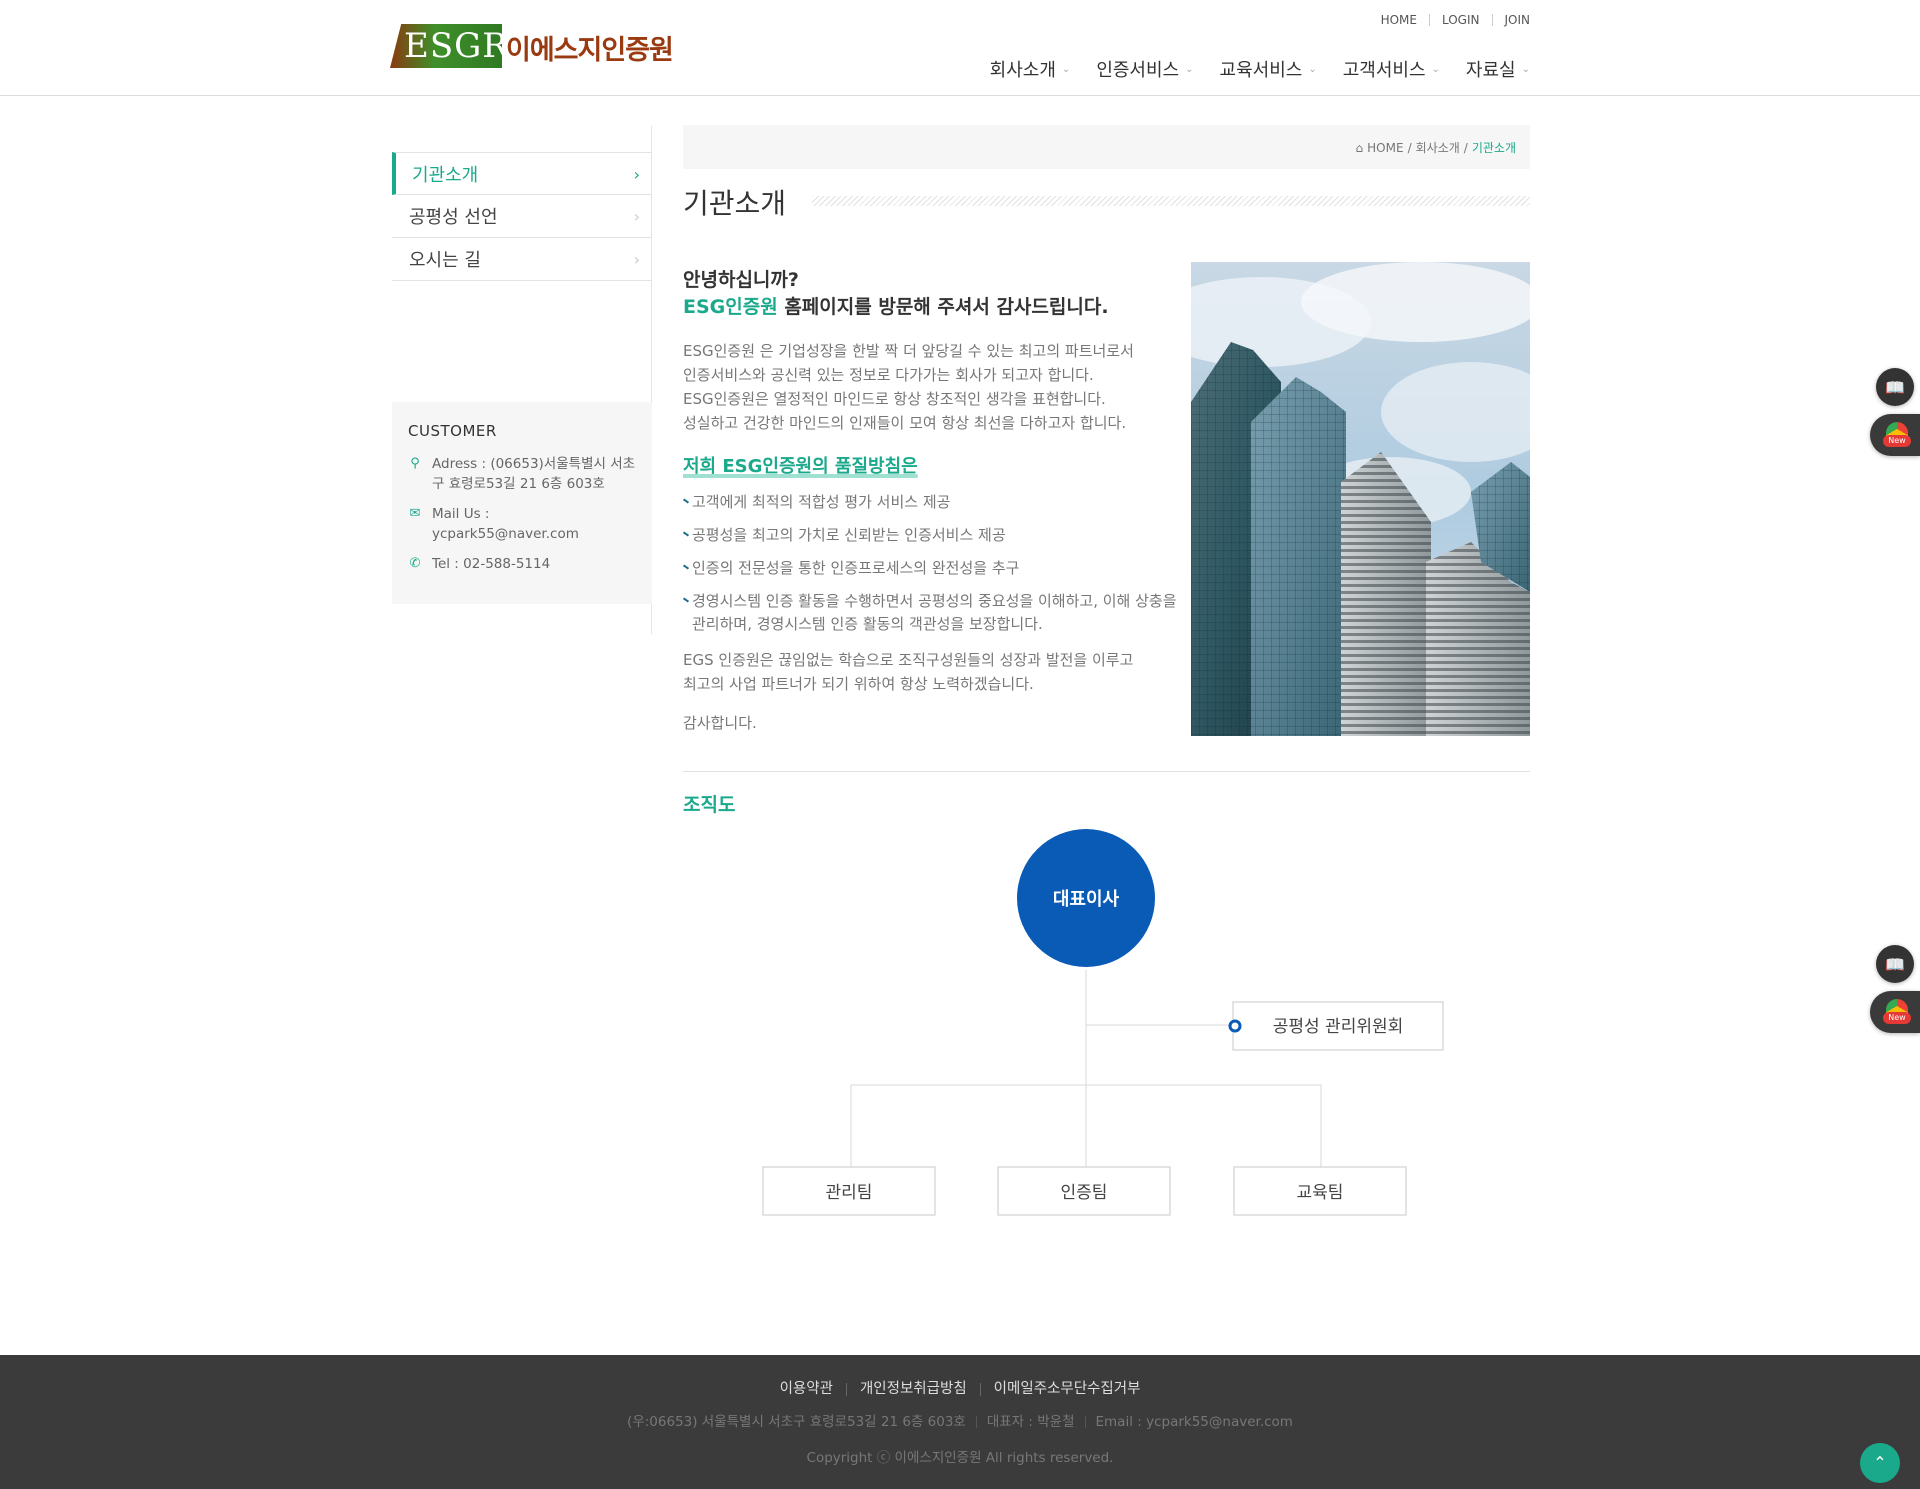 This screenshot has height=1489, width=1920. What do you see at coordinates (1510, 20) in the screenshot?
I see `join-link: JOIN` at bounding box center [1510, 20].